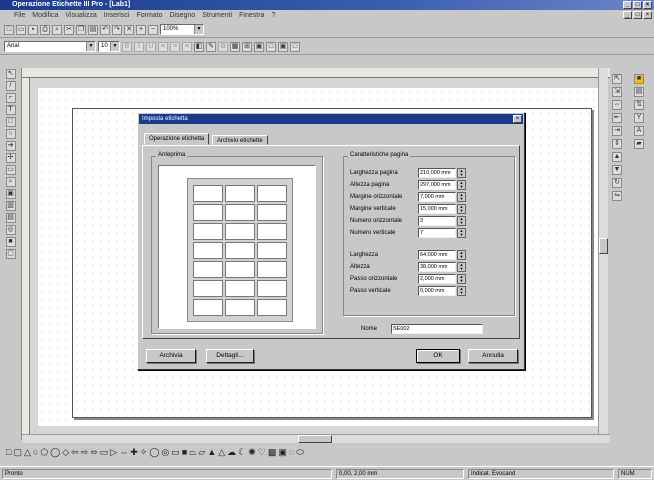 The width and height of the screenshot is (654, 480). I want to click on page-width-input: 210,000 mm, so click(437, 173).